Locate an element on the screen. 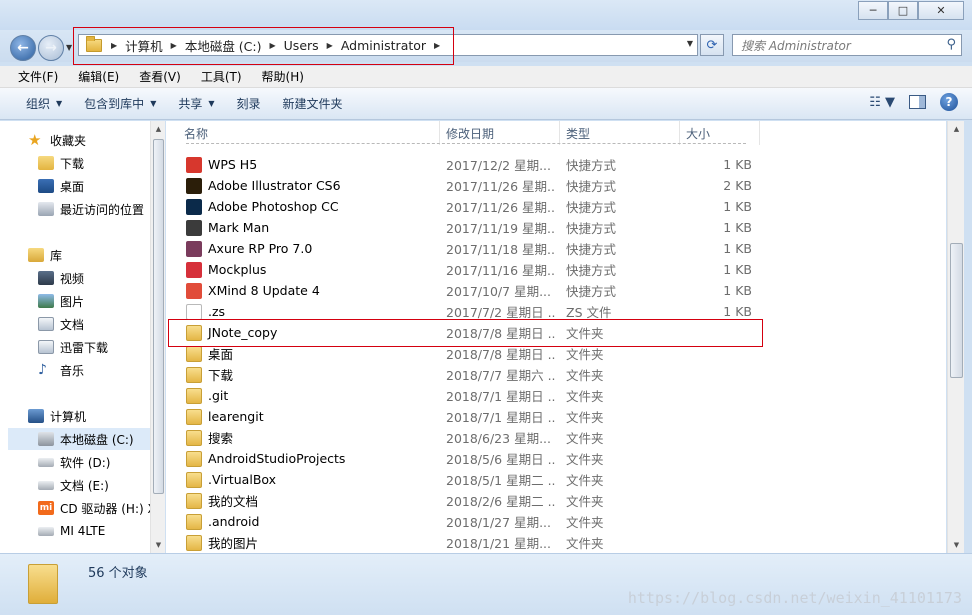 This screenshot has width=972, height=615. table-row: AndroidStudioProjects 2018/5/6 星期日 ... 文件夹 is located at coordinates (556, 458).